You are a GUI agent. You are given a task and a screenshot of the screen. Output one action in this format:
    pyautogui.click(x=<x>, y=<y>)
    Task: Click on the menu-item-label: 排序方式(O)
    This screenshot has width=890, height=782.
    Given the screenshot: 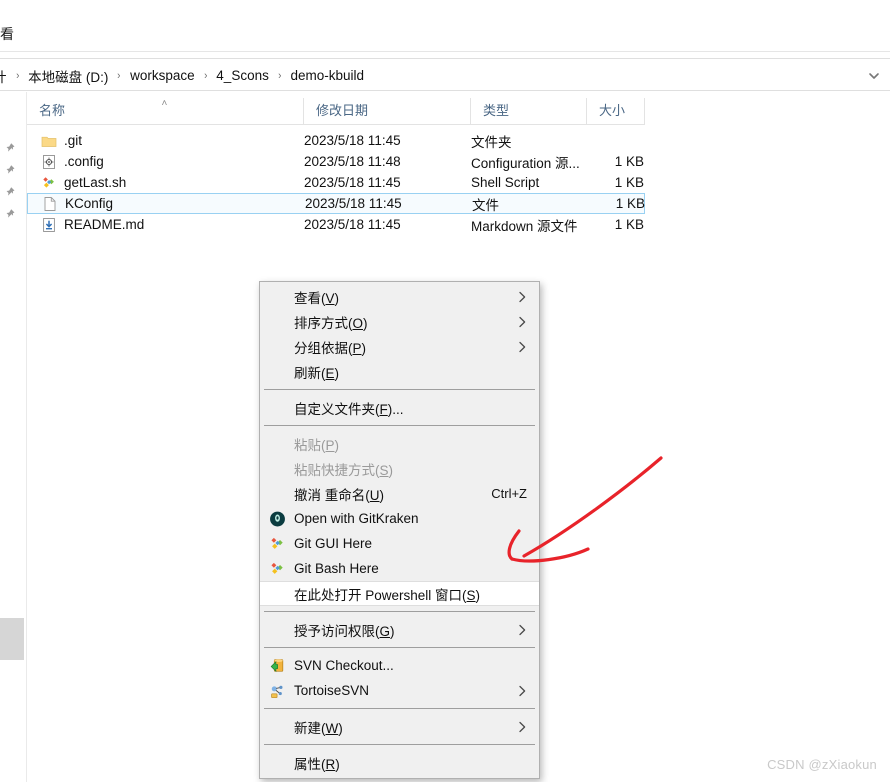 What is the action you would take?
    pyautogui.click(x=331, y=323)
    